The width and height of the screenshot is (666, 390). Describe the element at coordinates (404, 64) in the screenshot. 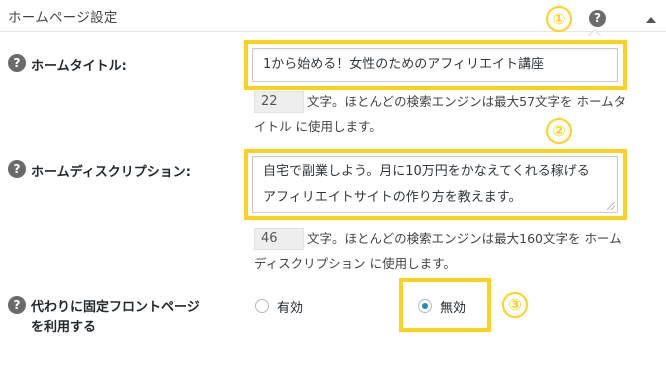

I see `home-title-value: 1から始める！女性のためのアフィリエイト講座` at that location.